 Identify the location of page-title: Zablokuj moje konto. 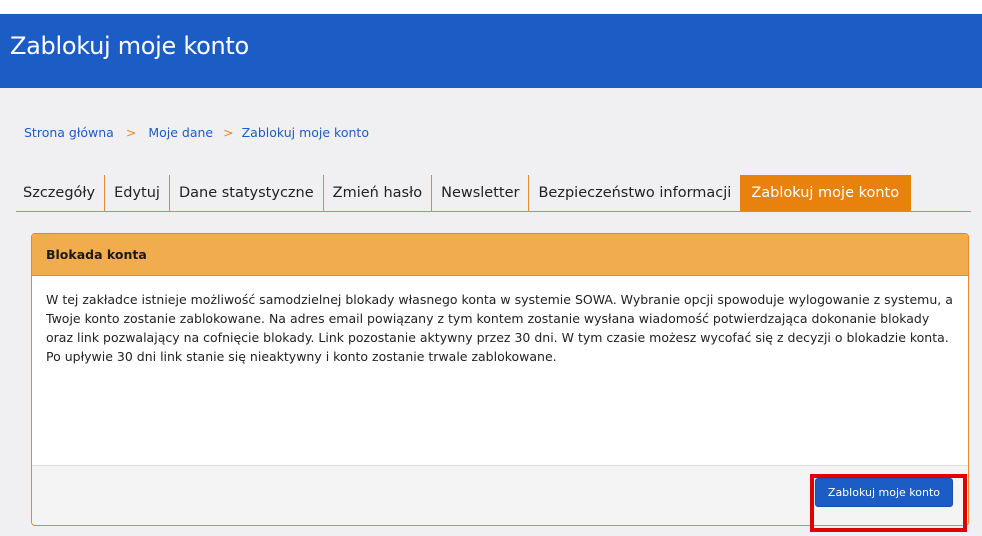
(129, 46).